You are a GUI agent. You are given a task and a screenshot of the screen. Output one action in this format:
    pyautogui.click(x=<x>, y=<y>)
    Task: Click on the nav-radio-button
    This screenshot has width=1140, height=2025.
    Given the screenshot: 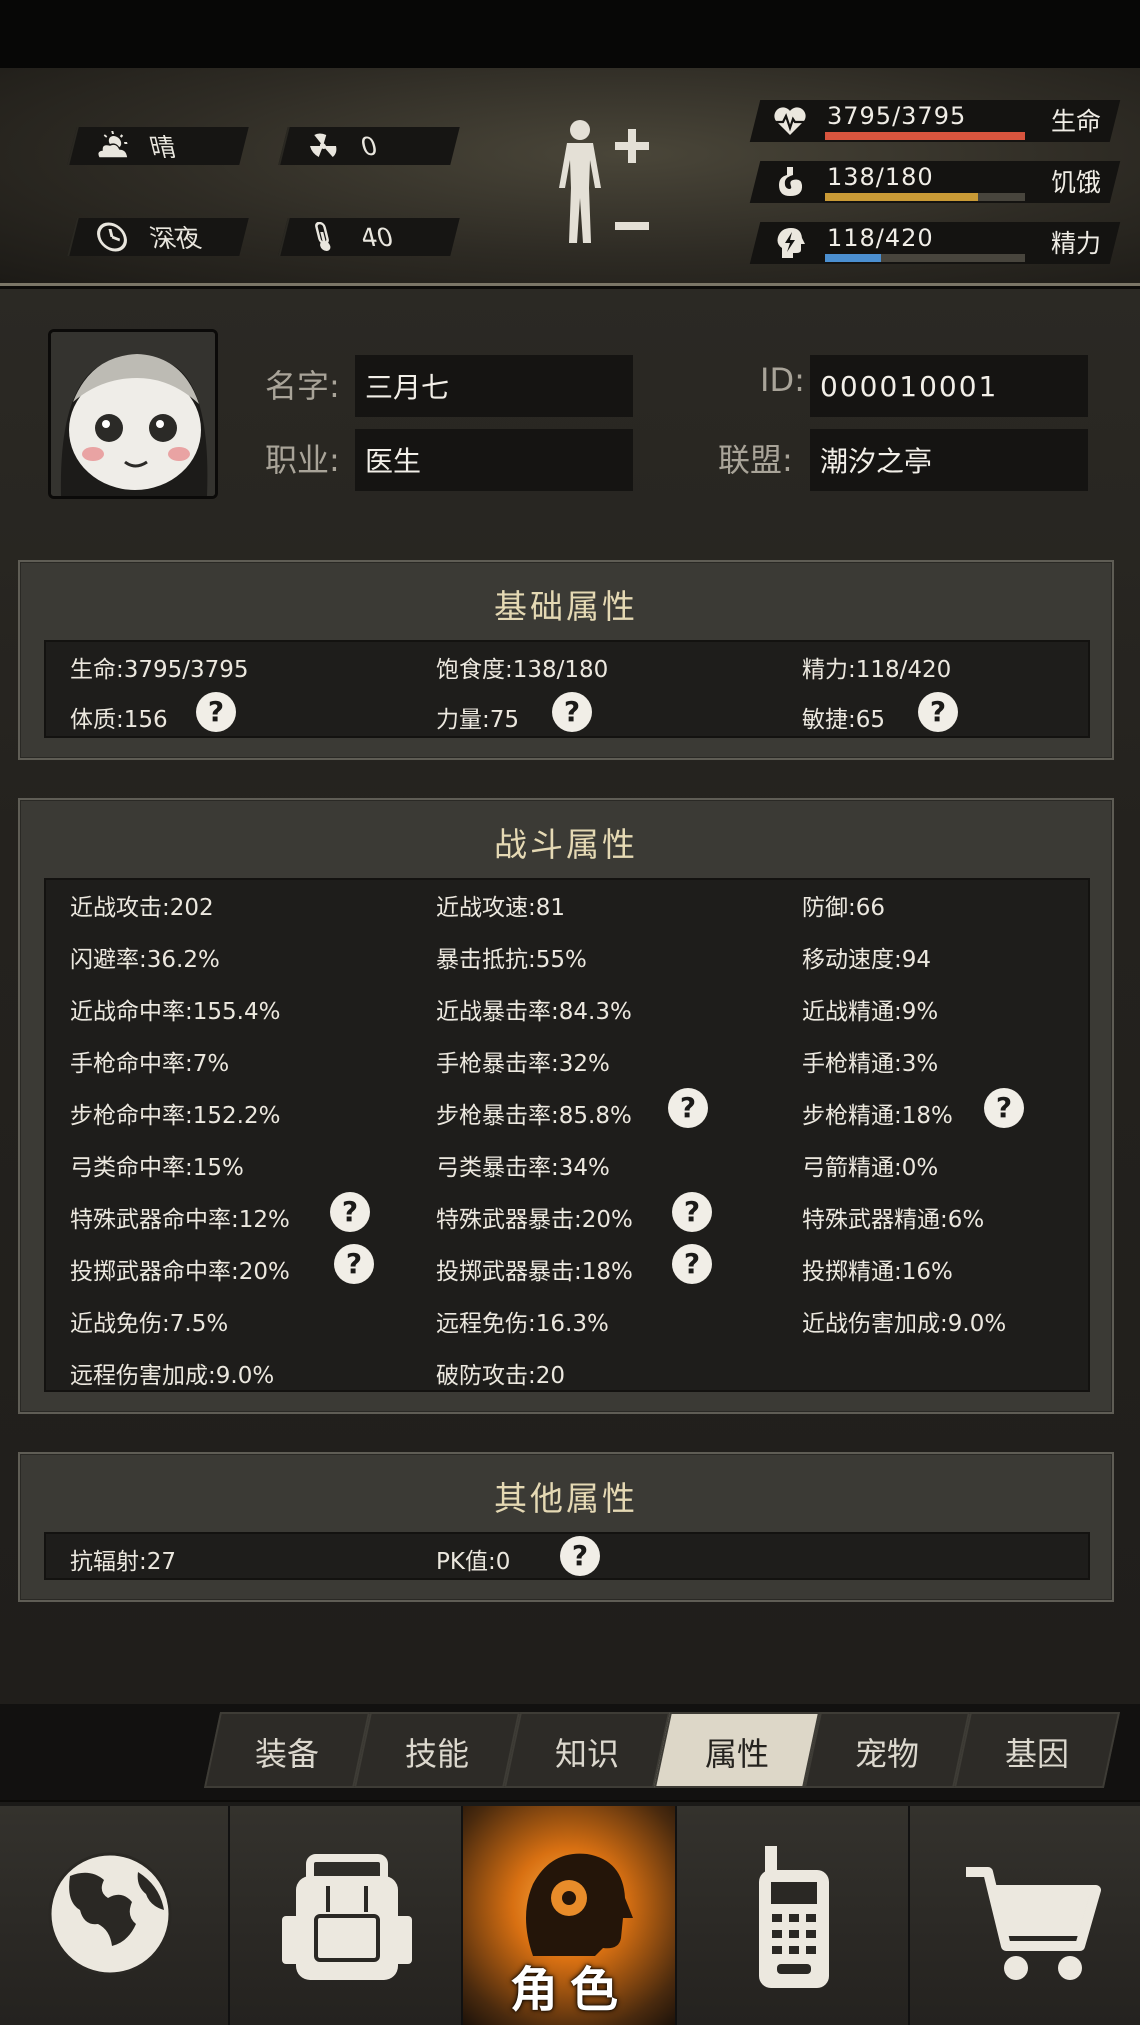 What is the action you would take?
    pyautogui.click(x=793, y=1915)
    